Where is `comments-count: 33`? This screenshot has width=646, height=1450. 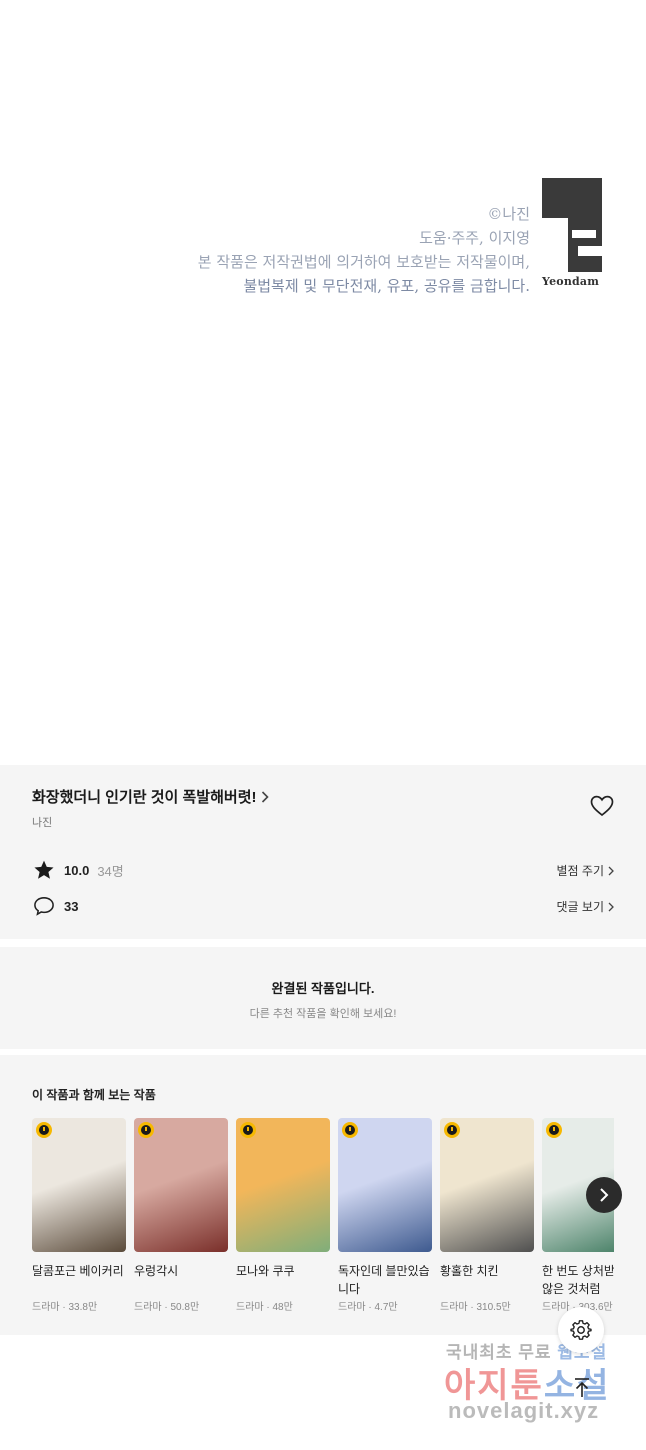
comments-count: 33 is located at coordinates (71, 906).